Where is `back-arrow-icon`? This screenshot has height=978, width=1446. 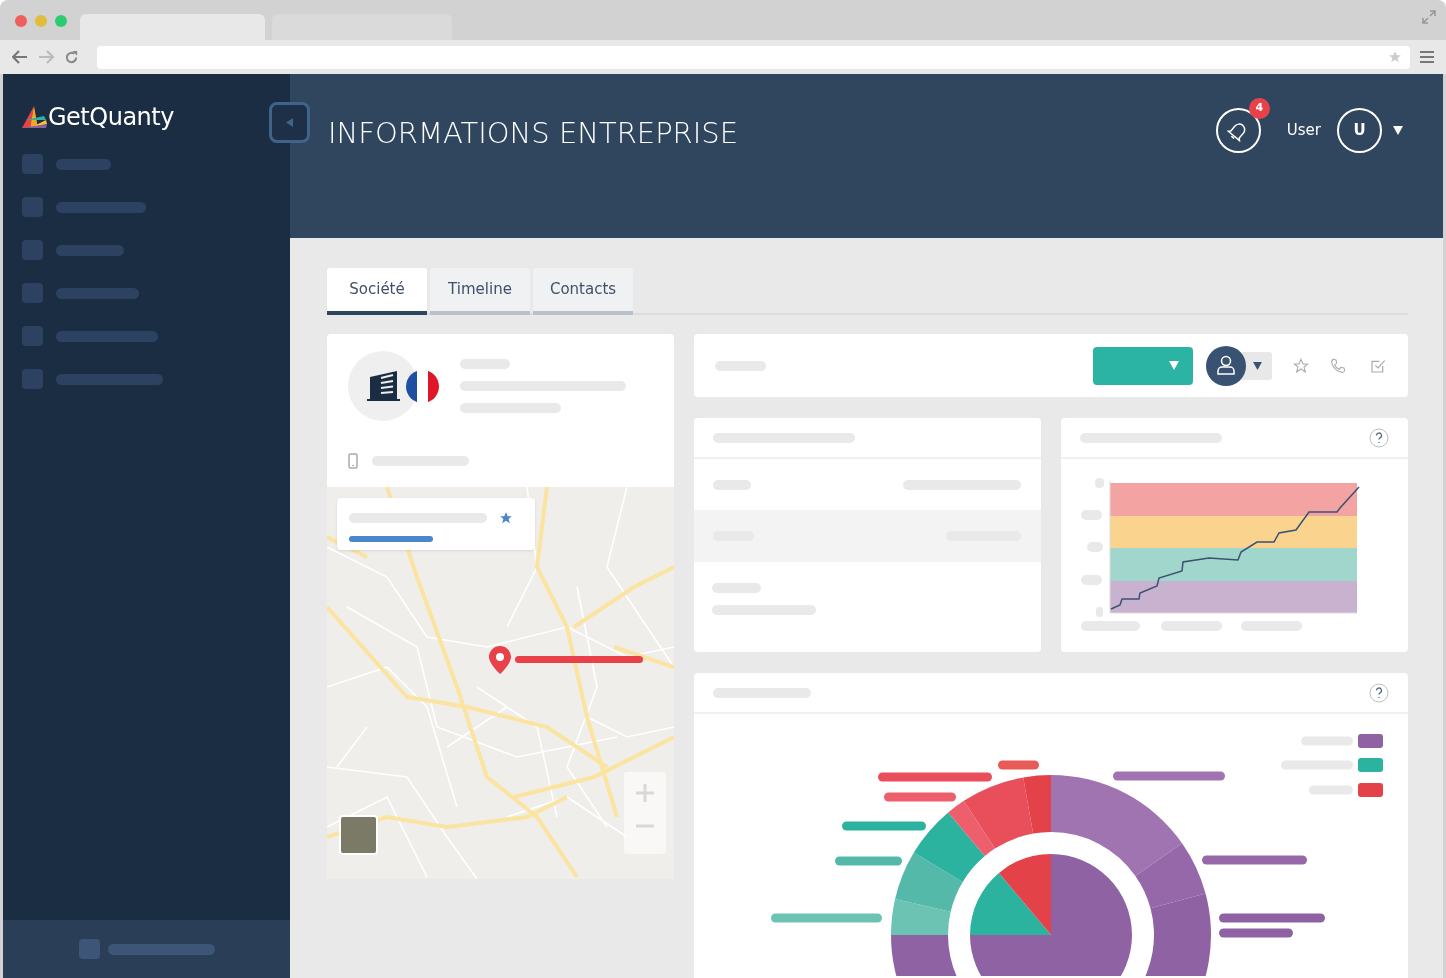 back-arrow-icon is located at coordinates (20, 57).